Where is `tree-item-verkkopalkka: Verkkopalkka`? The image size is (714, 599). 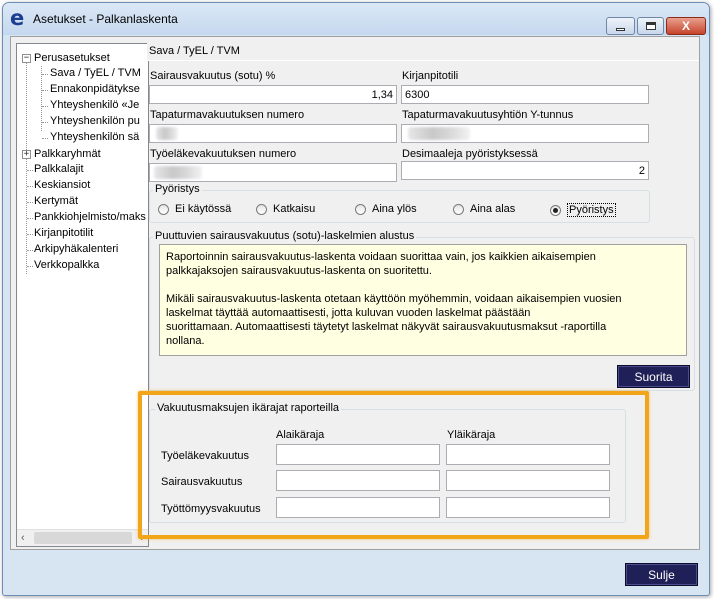
tree-item-verkkopalkka: Verkkopalkka is located at coordinates (66, 265).